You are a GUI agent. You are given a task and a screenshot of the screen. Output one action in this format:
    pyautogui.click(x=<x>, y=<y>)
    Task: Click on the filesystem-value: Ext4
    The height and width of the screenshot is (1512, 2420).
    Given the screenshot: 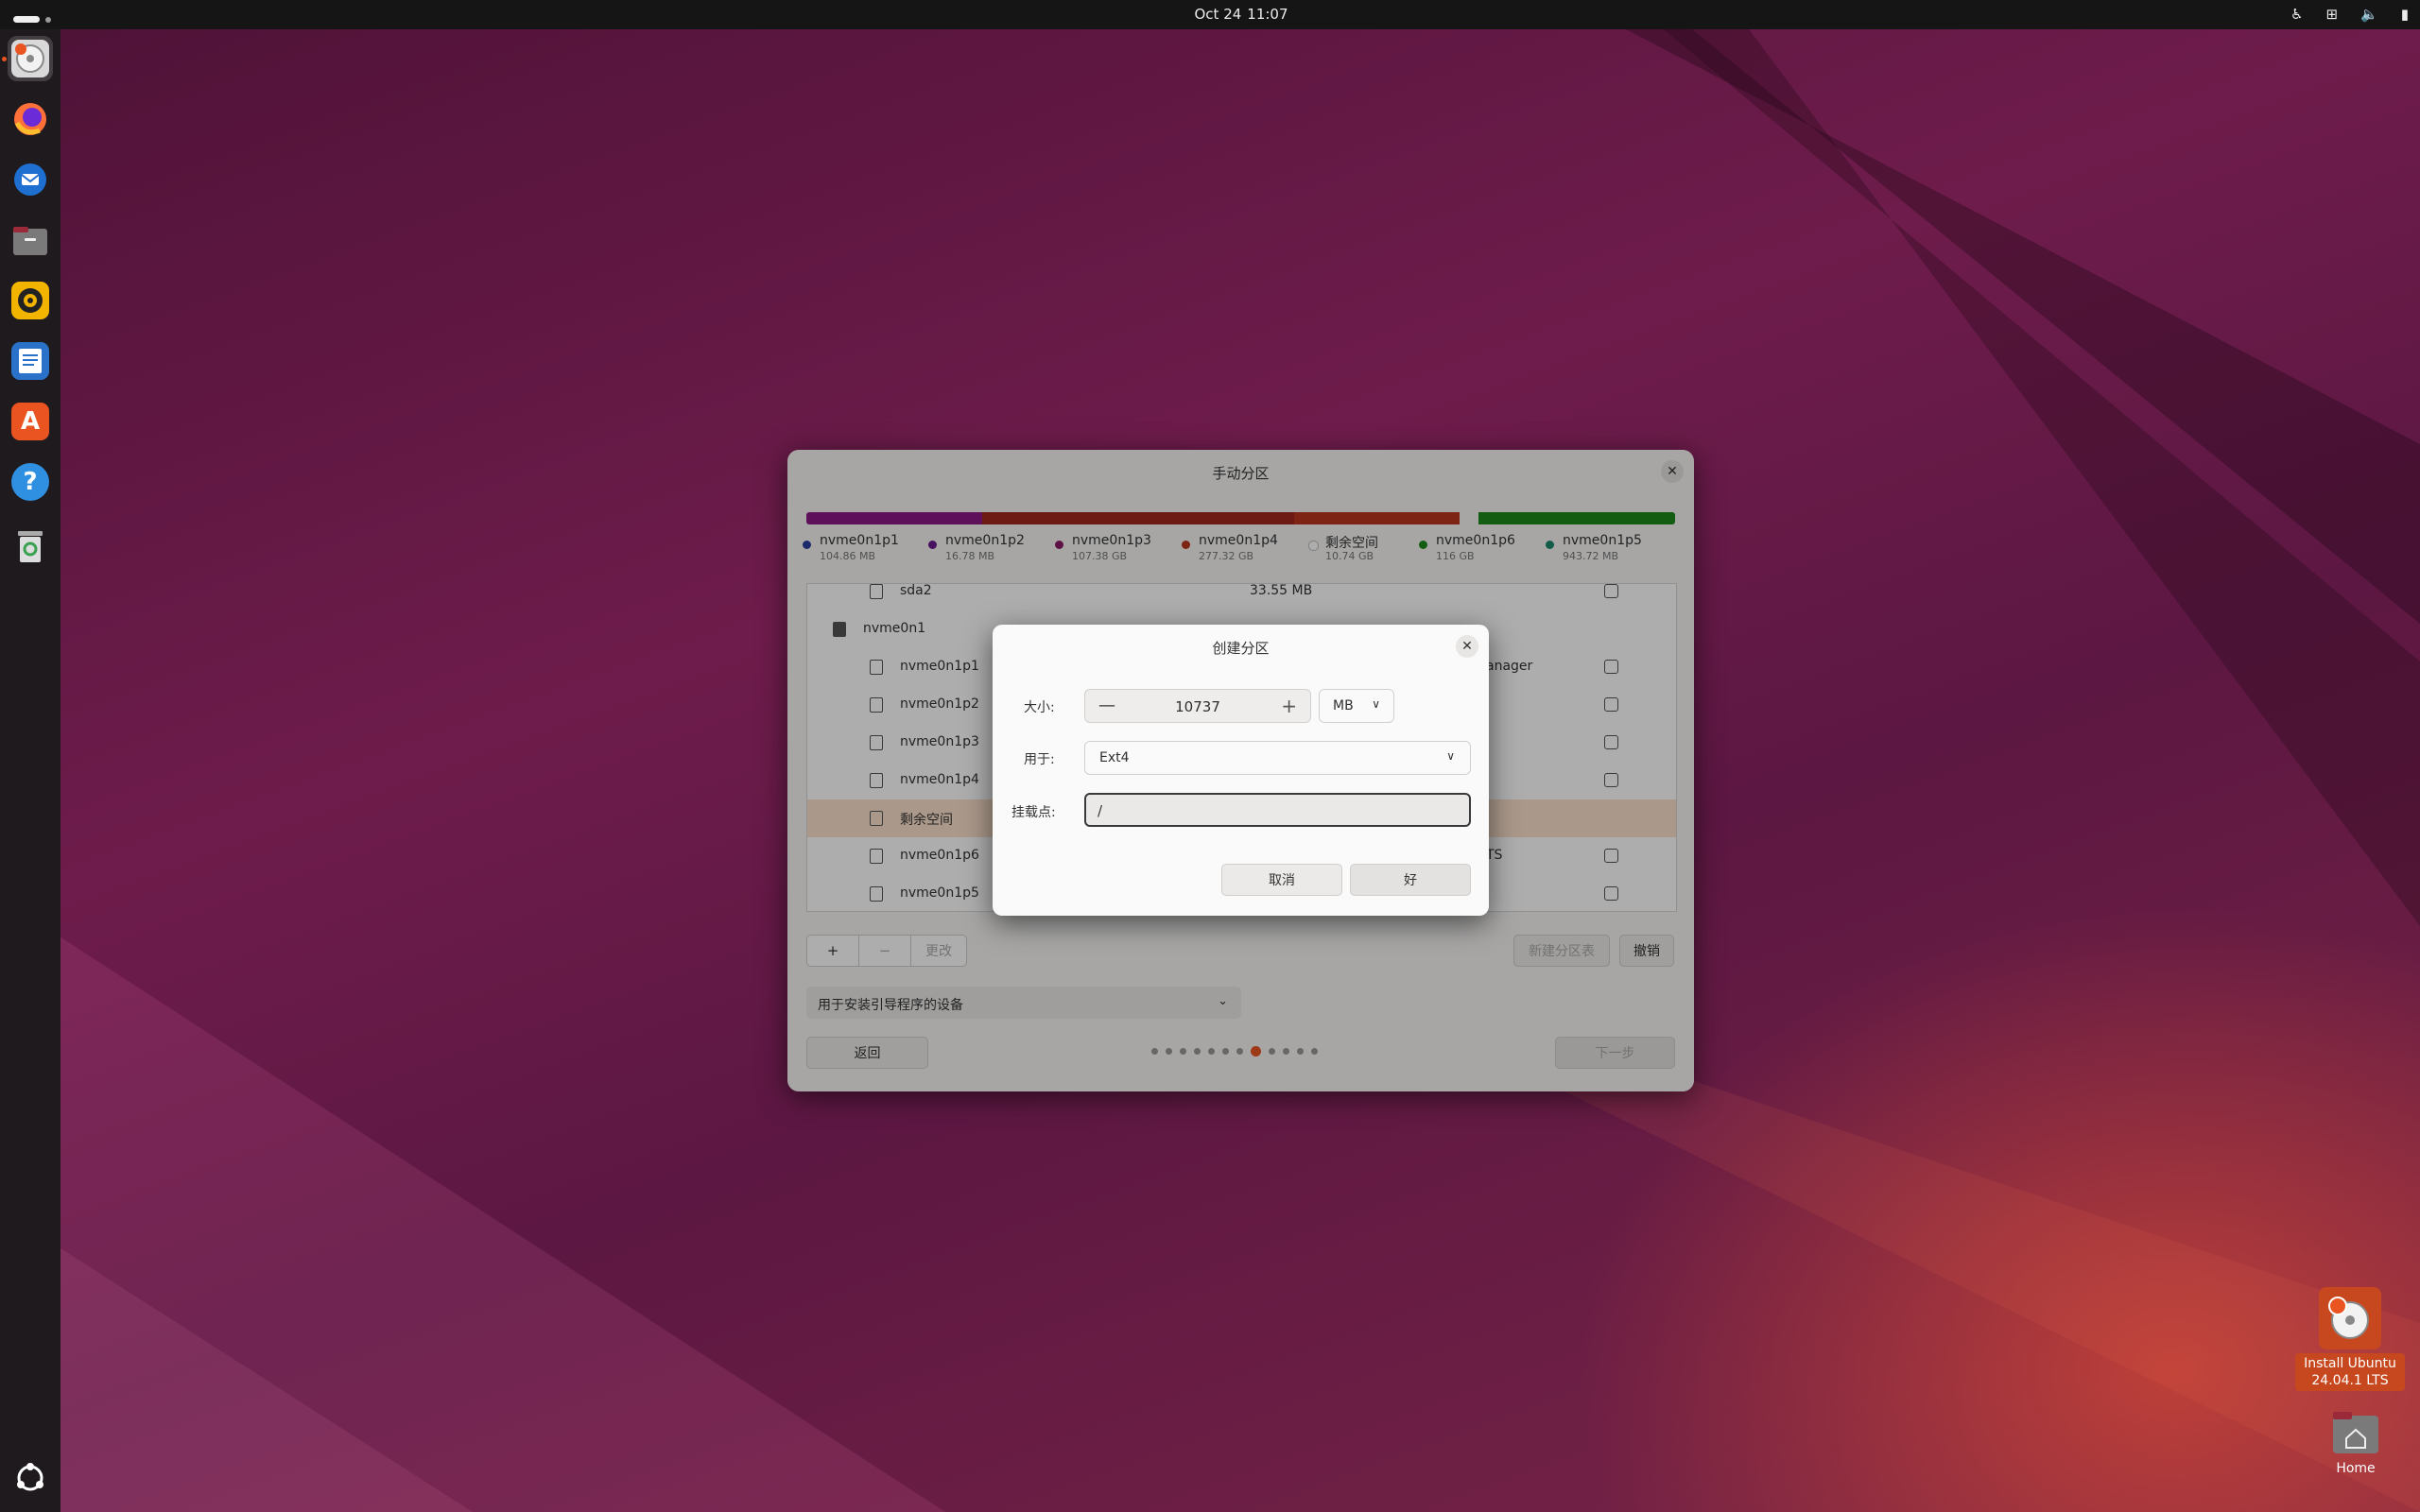 What is the action you would take?
    pyautogui.click(x=1114, y=757)
    